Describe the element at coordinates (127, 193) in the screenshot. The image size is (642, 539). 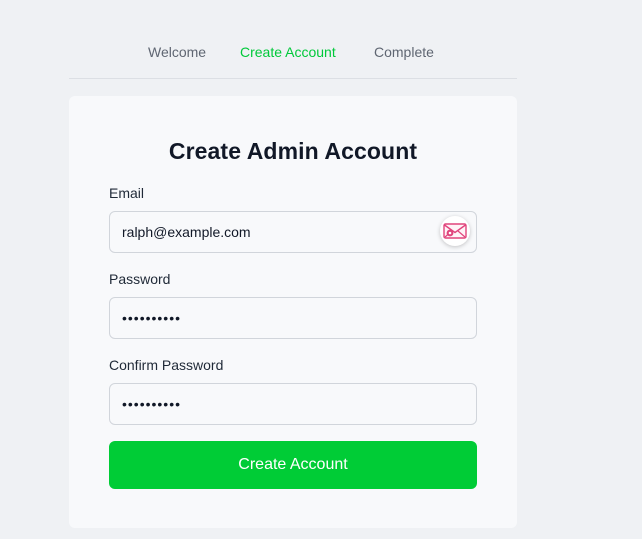
I see `email-label: Email` at that location.